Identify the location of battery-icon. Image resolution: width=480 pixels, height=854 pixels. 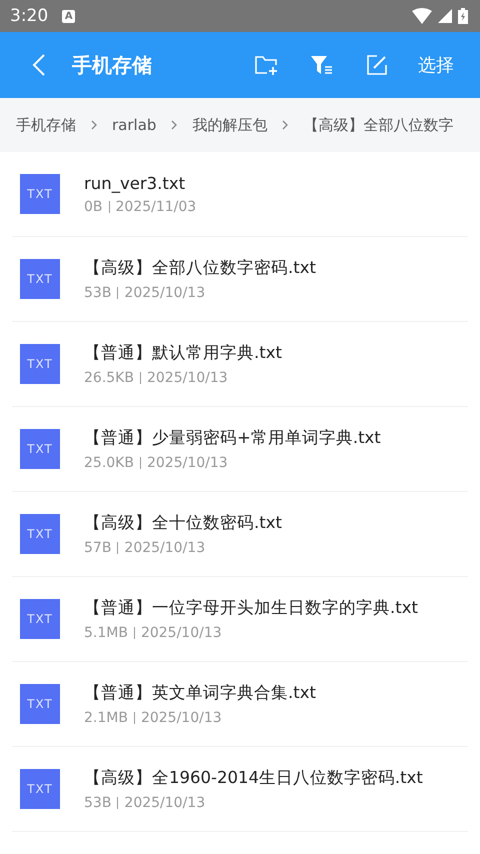
(463, 16).